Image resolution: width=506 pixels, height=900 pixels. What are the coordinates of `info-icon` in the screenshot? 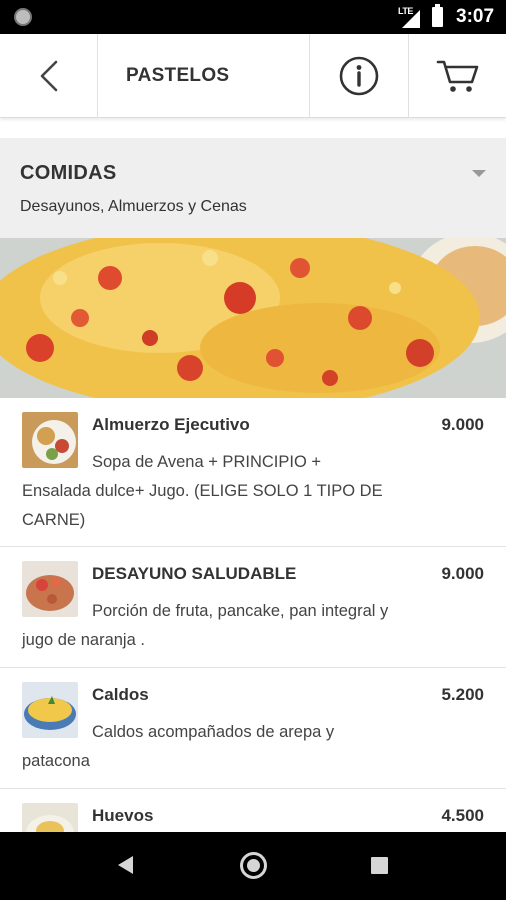 It's located at (359, 76).